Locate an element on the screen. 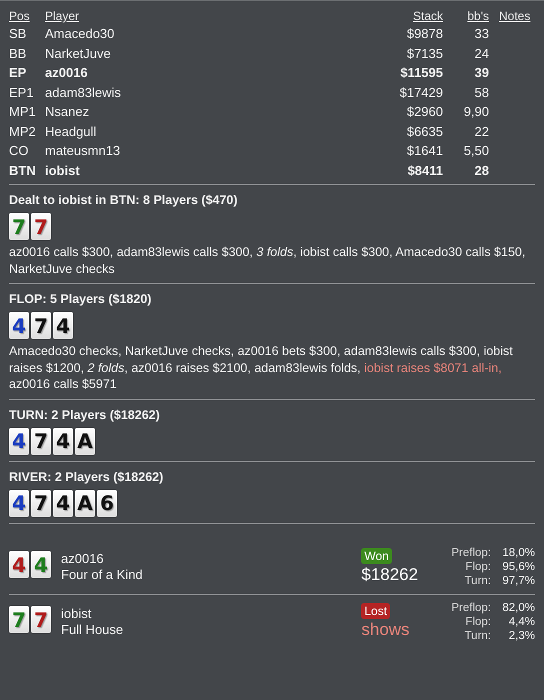 The width and height of the screenshot is (544, 700). column-header: Notes is located at coordinates (512, 14).